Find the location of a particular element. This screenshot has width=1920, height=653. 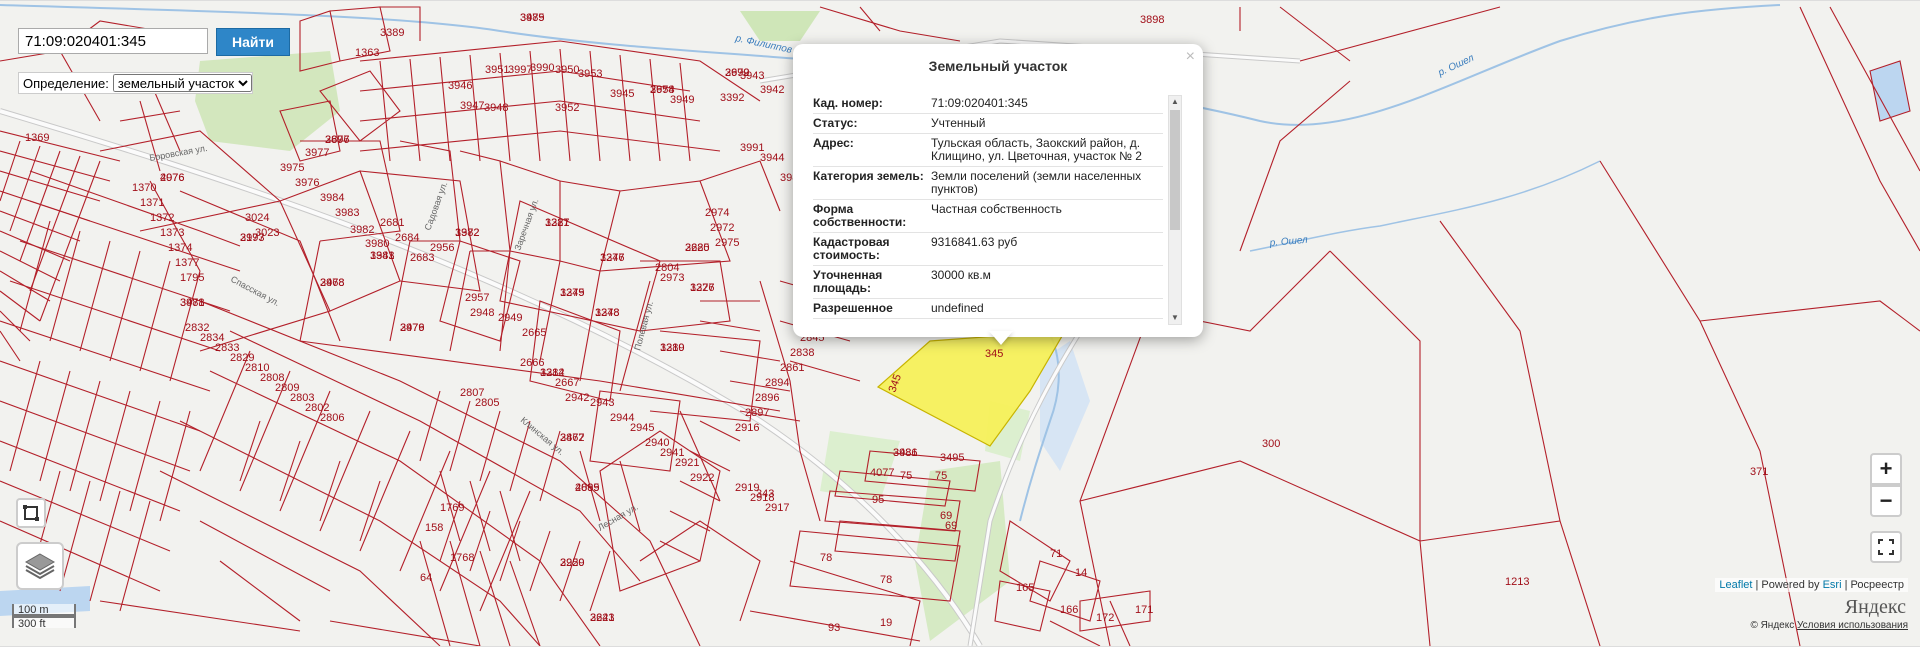

parcel-label: 2665 is located at coordinates (534, 333).